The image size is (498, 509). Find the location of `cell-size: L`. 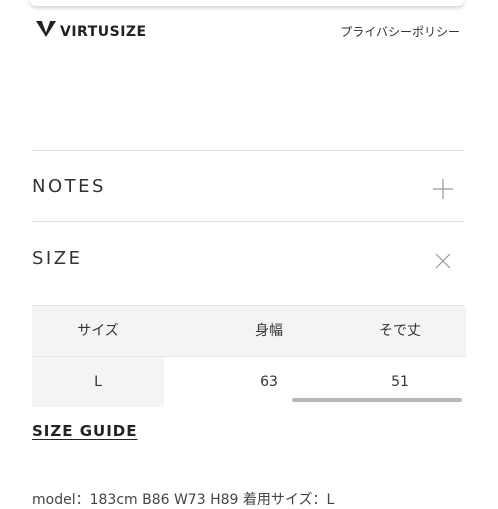

cell-size: L is located at coordinates (98, 382).